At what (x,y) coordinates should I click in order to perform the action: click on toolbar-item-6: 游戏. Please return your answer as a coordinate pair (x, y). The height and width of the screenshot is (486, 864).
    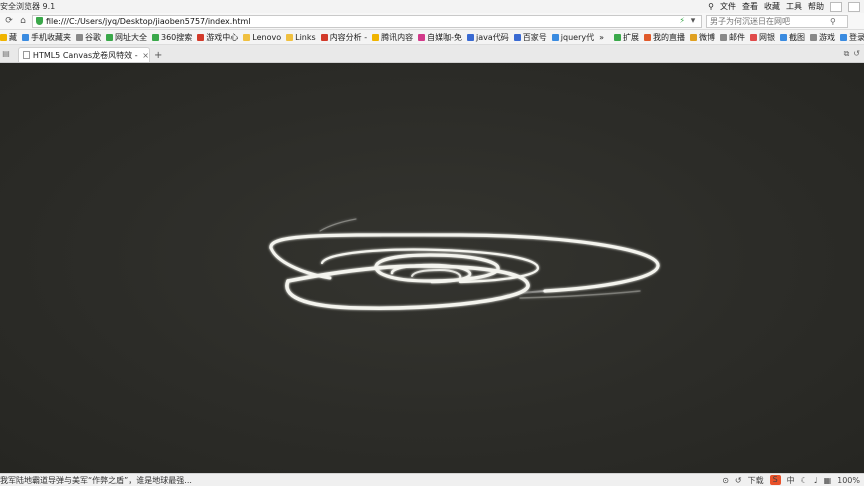
    Looking at the image, I should click on (822, 37).